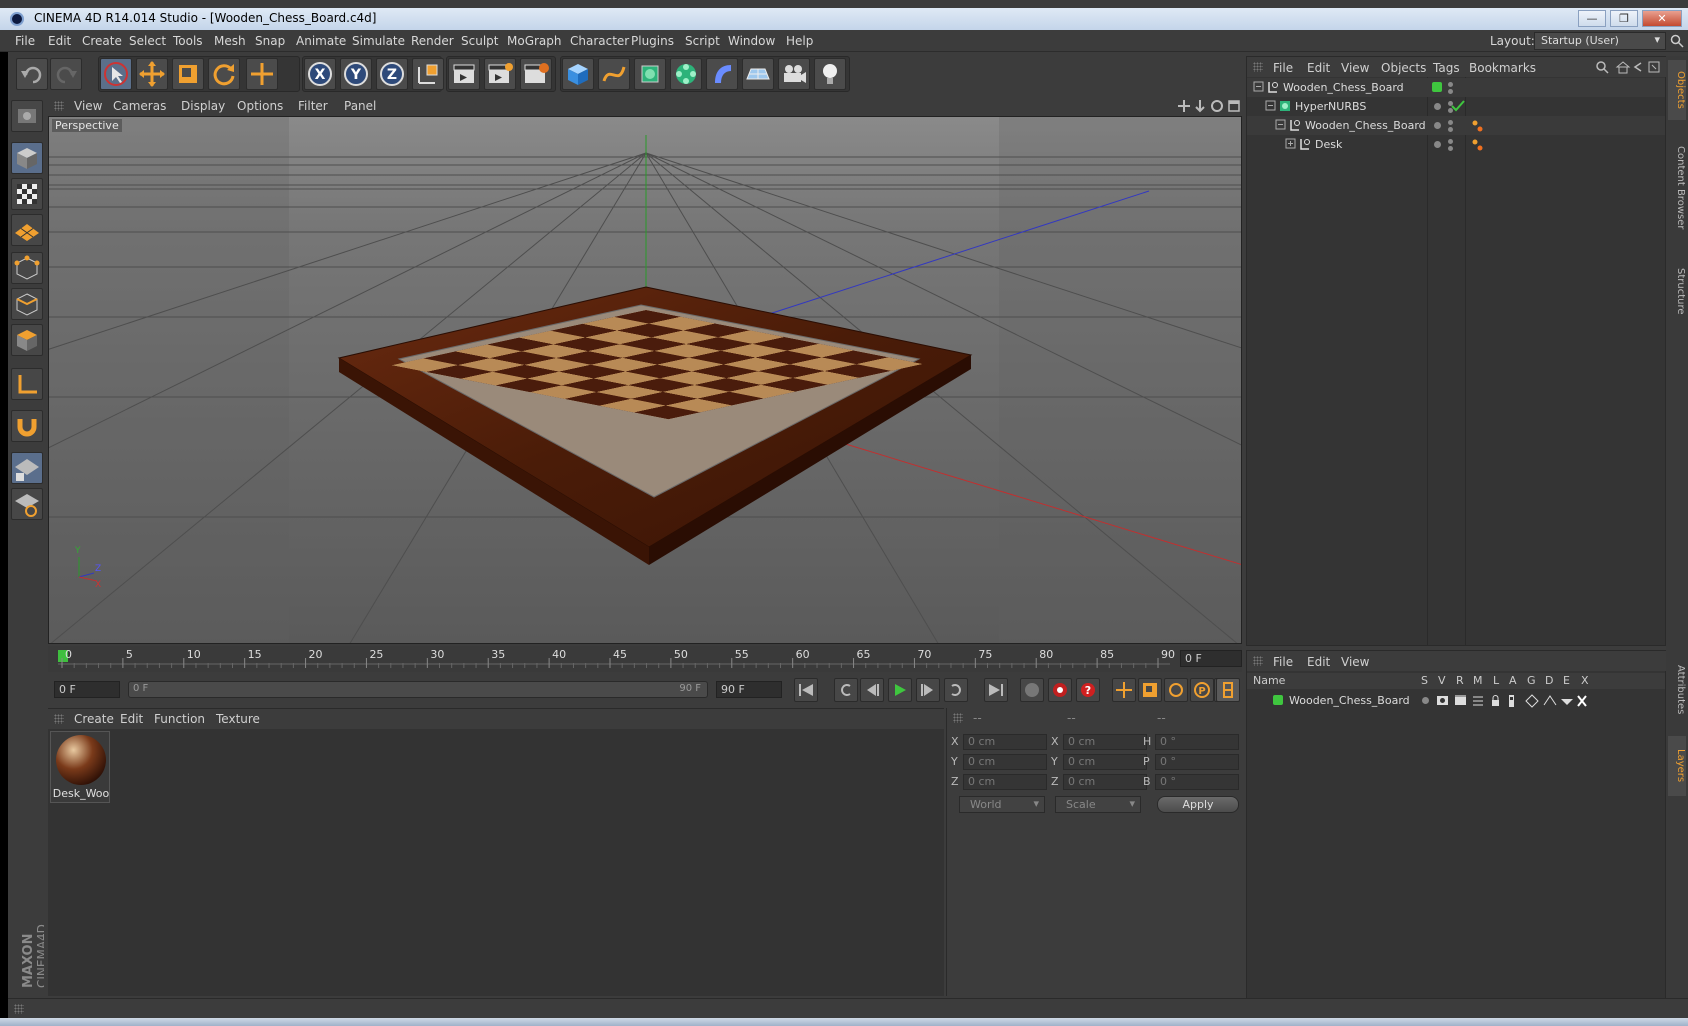 Image resolution: width=1688 pixels, height=1026 pixels. I want to click on object-row: HyperNURBS, so click(1456, 106).